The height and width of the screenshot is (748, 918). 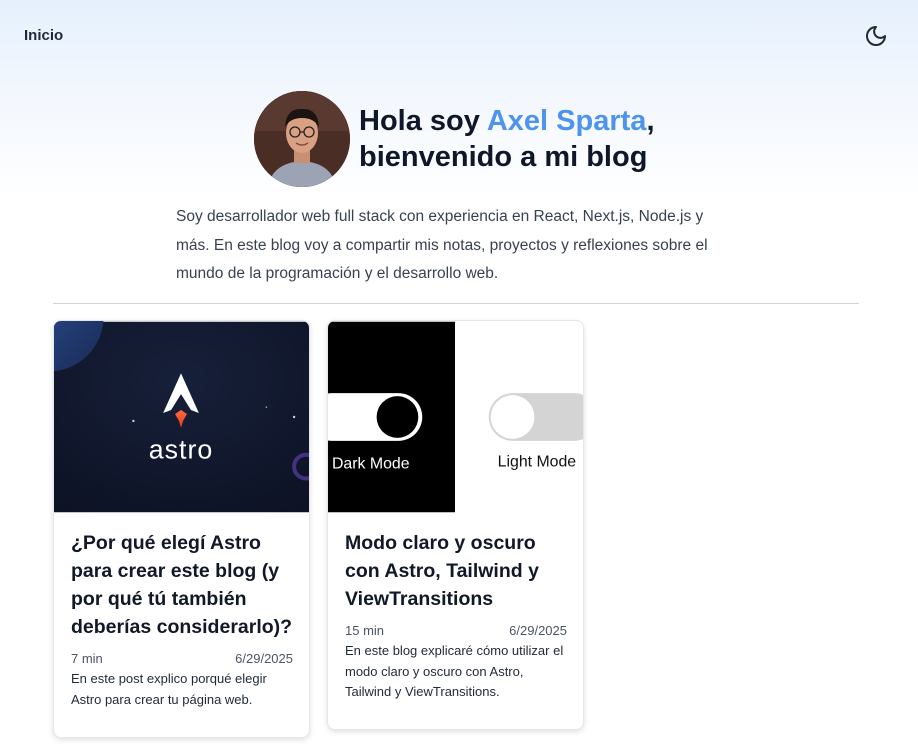 What do you see at coordinates (181, 450) in the screenshot?
I see `astro-logo-text: astro` at bounding box center [181, 450].